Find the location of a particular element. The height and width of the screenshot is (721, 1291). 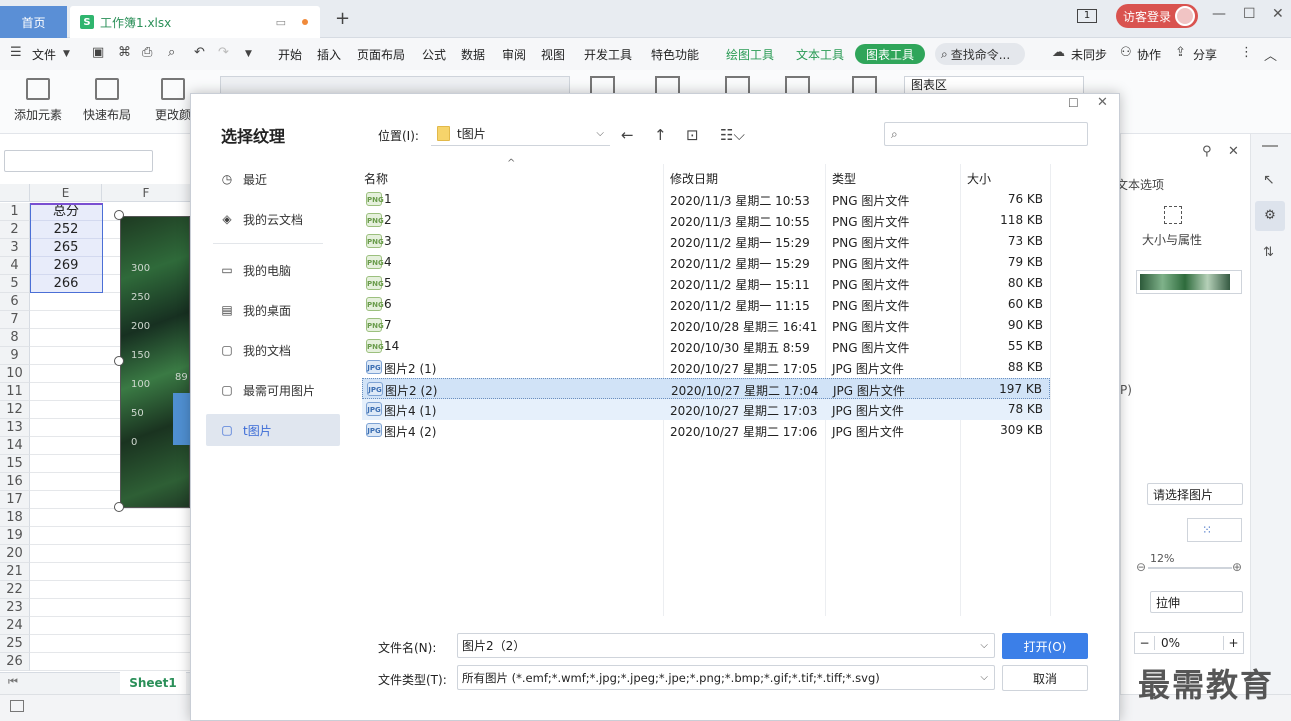

menu-developer: 开发工具 is located at coordinates (608, 54).